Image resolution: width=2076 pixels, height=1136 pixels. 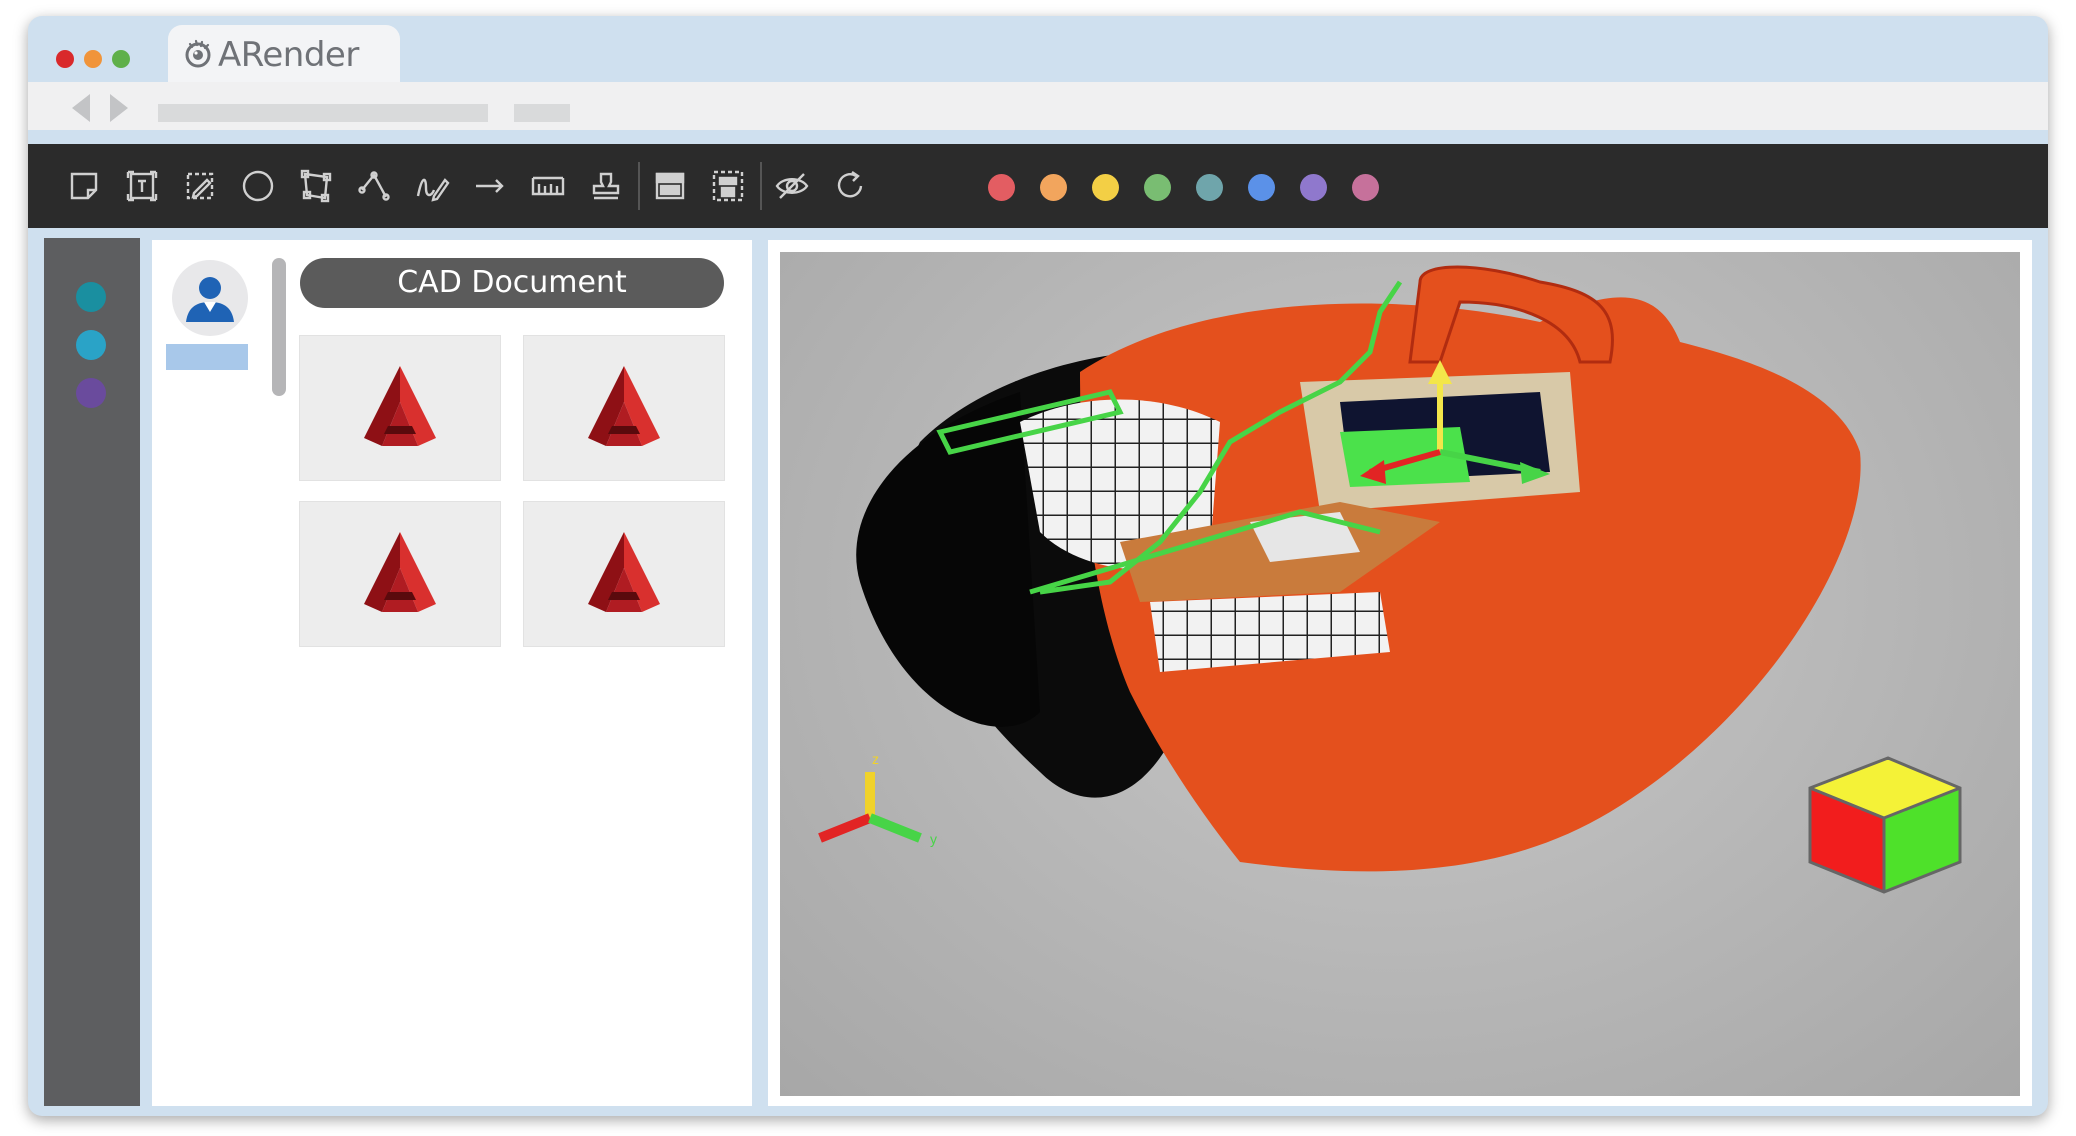 What do you see at coordinates (1313, 187) in the screenshot?
I see `color-swatch-purple` at bounding box center [1313, 187].